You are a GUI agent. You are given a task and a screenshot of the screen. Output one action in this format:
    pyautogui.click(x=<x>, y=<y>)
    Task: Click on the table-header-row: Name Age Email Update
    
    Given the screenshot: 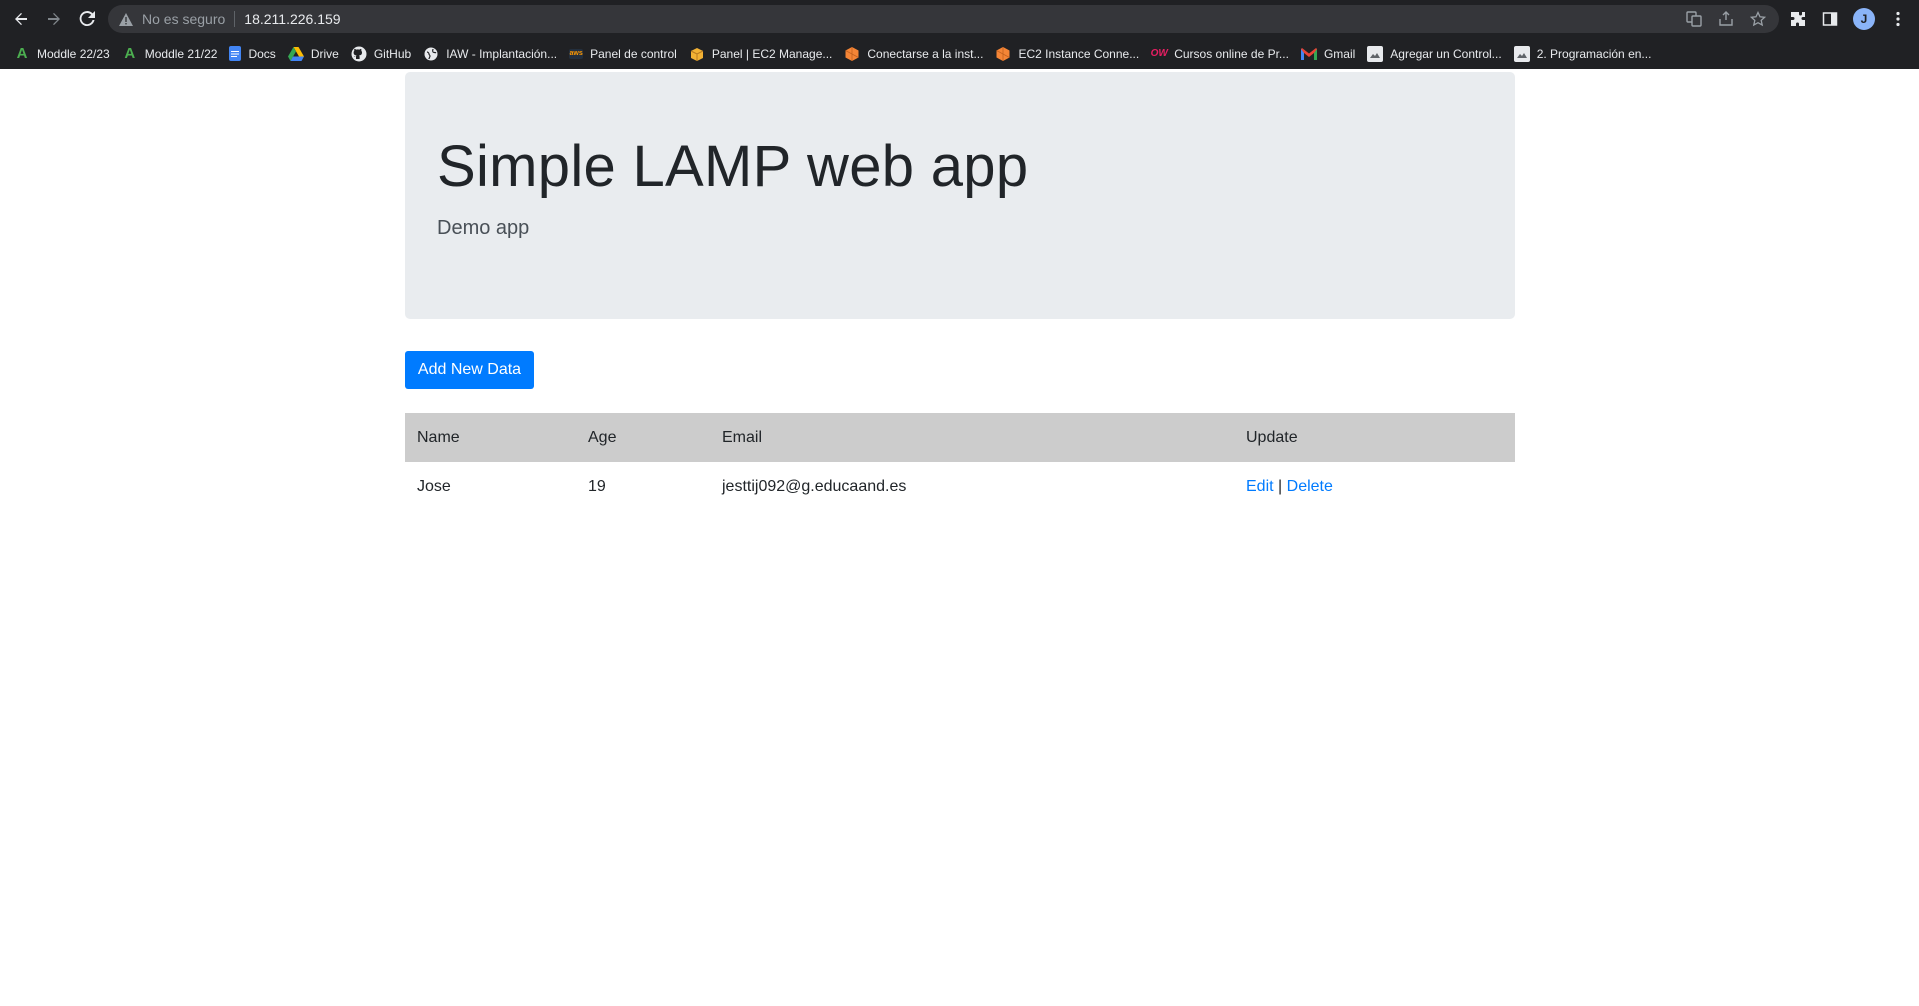 What is the action you would take?
    pyautogui.click(x=960, y=437)
    